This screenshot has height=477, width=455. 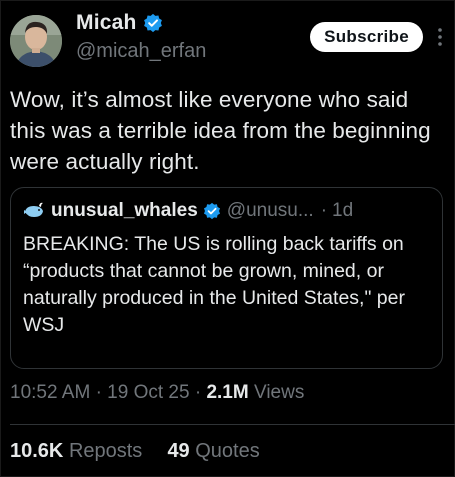 I want to click on author-avatar, so click(x=36, y=41).